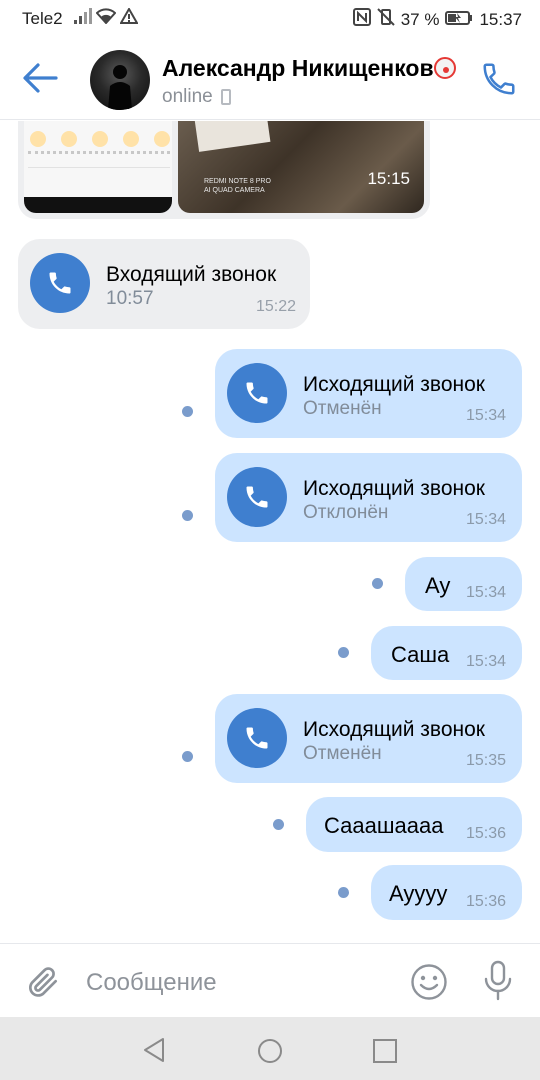 Image resolution: width=540 pixels, height=1080 pixels. I want to click on media-message: REDMI NOTE 8 PRO AI QUAD CAMERA 15:15, so click(224, 170).